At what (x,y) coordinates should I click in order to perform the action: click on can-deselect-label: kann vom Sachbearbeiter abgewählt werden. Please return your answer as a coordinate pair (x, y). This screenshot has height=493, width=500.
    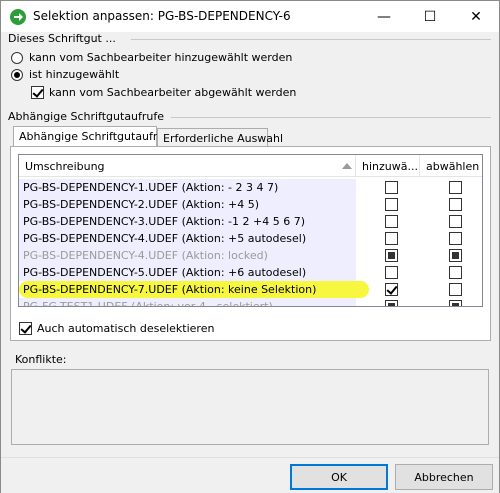
    Looking at the image, I should click on (172, 92).